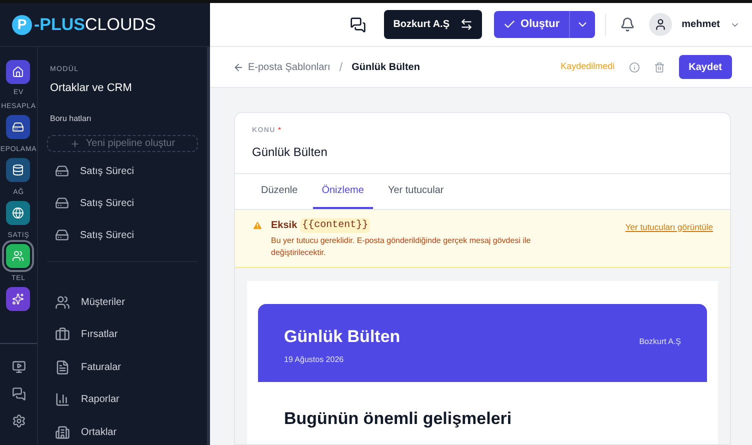 This screenshot has height=445, width=752. What do you see at coordinates (284, 225) in the screenshot?
I see `warning-title: Eksik` at bounding box center [284, 225].